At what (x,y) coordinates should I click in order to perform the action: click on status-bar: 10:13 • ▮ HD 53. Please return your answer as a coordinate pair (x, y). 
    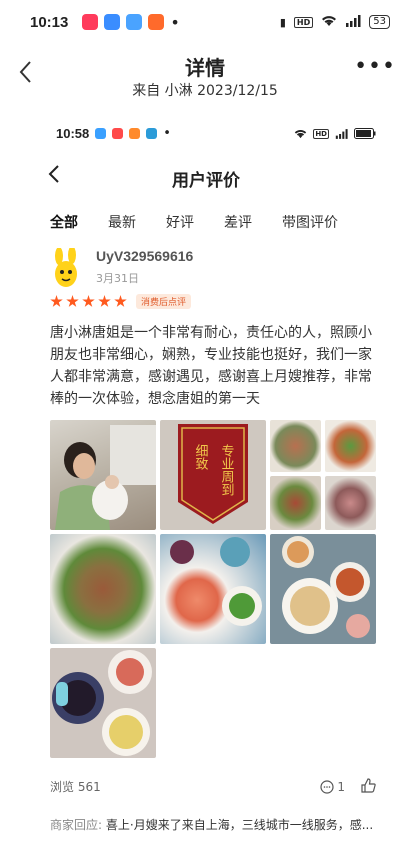
    Looking at the image, I should click on (205, 22).